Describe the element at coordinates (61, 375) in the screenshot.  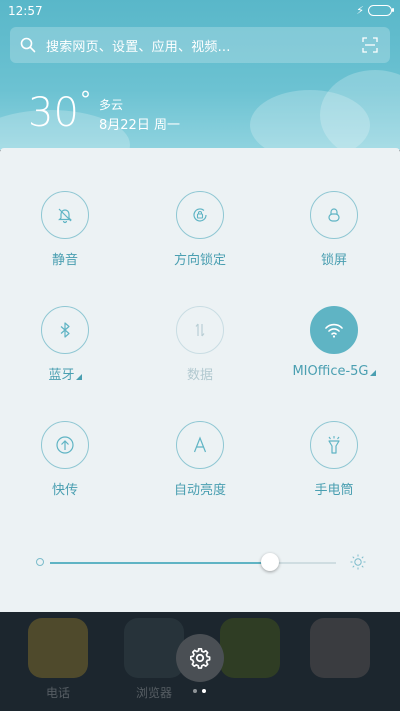
I see `toggle-label-text: 蓝牙` at that location.